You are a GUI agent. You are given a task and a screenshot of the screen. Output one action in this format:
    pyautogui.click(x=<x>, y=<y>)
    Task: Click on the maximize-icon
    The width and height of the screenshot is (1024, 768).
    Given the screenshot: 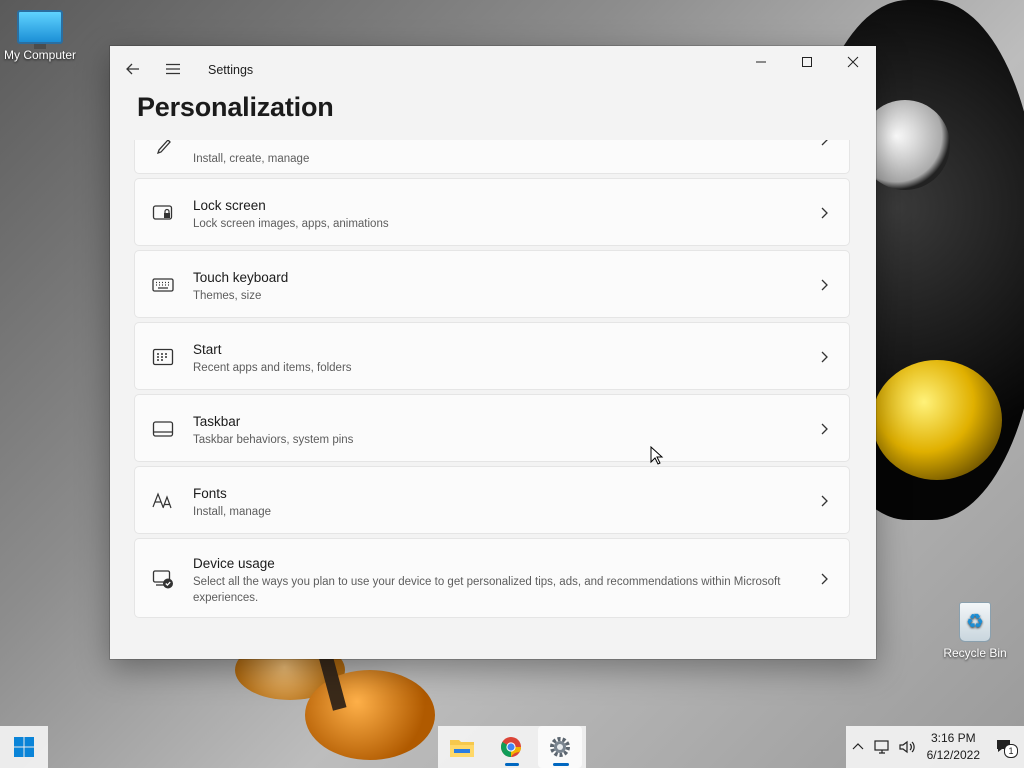 What is the action you would take?
    pyautogui.click(x=807, y=62)
    